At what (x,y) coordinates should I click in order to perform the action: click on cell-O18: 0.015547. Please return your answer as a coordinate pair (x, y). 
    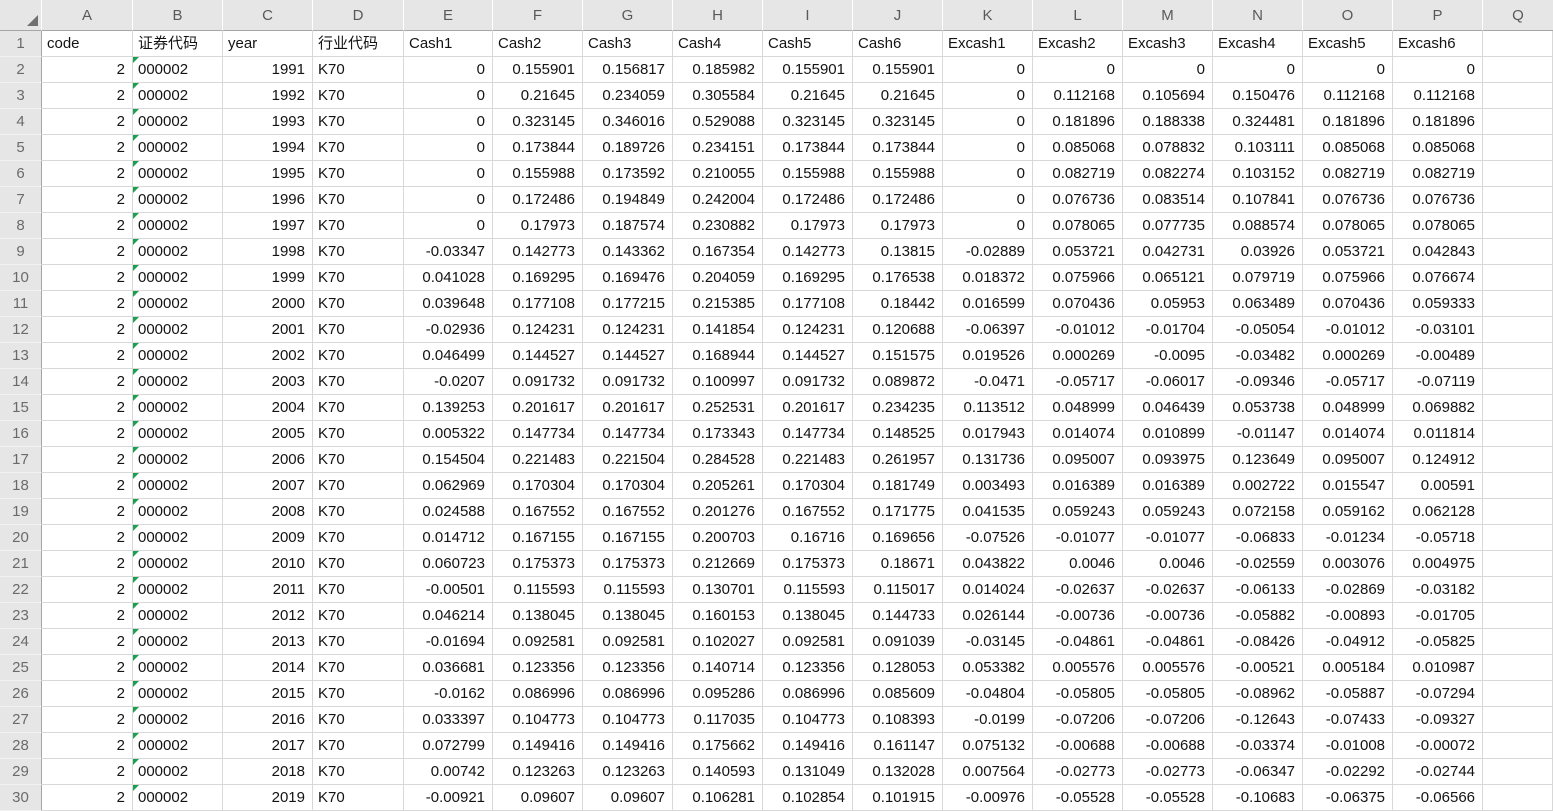
    Looking at the image, I should click on (1348, 486).